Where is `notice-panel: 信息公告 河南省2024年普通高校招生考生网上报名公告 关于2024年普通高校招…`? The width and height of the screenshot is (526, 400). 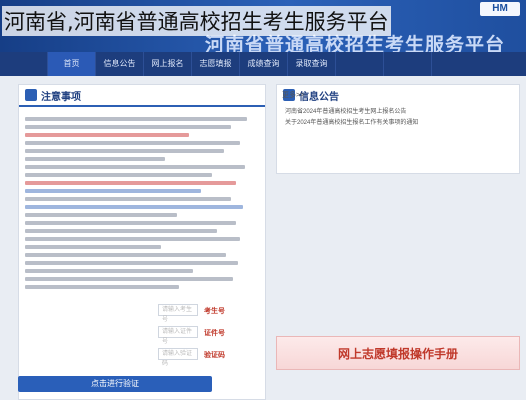
notice-panel: 信息公告 河南省2024年普通高校招生考生网上报名公告 关于2024年普通高校招… is located at coordinates (398, 129).